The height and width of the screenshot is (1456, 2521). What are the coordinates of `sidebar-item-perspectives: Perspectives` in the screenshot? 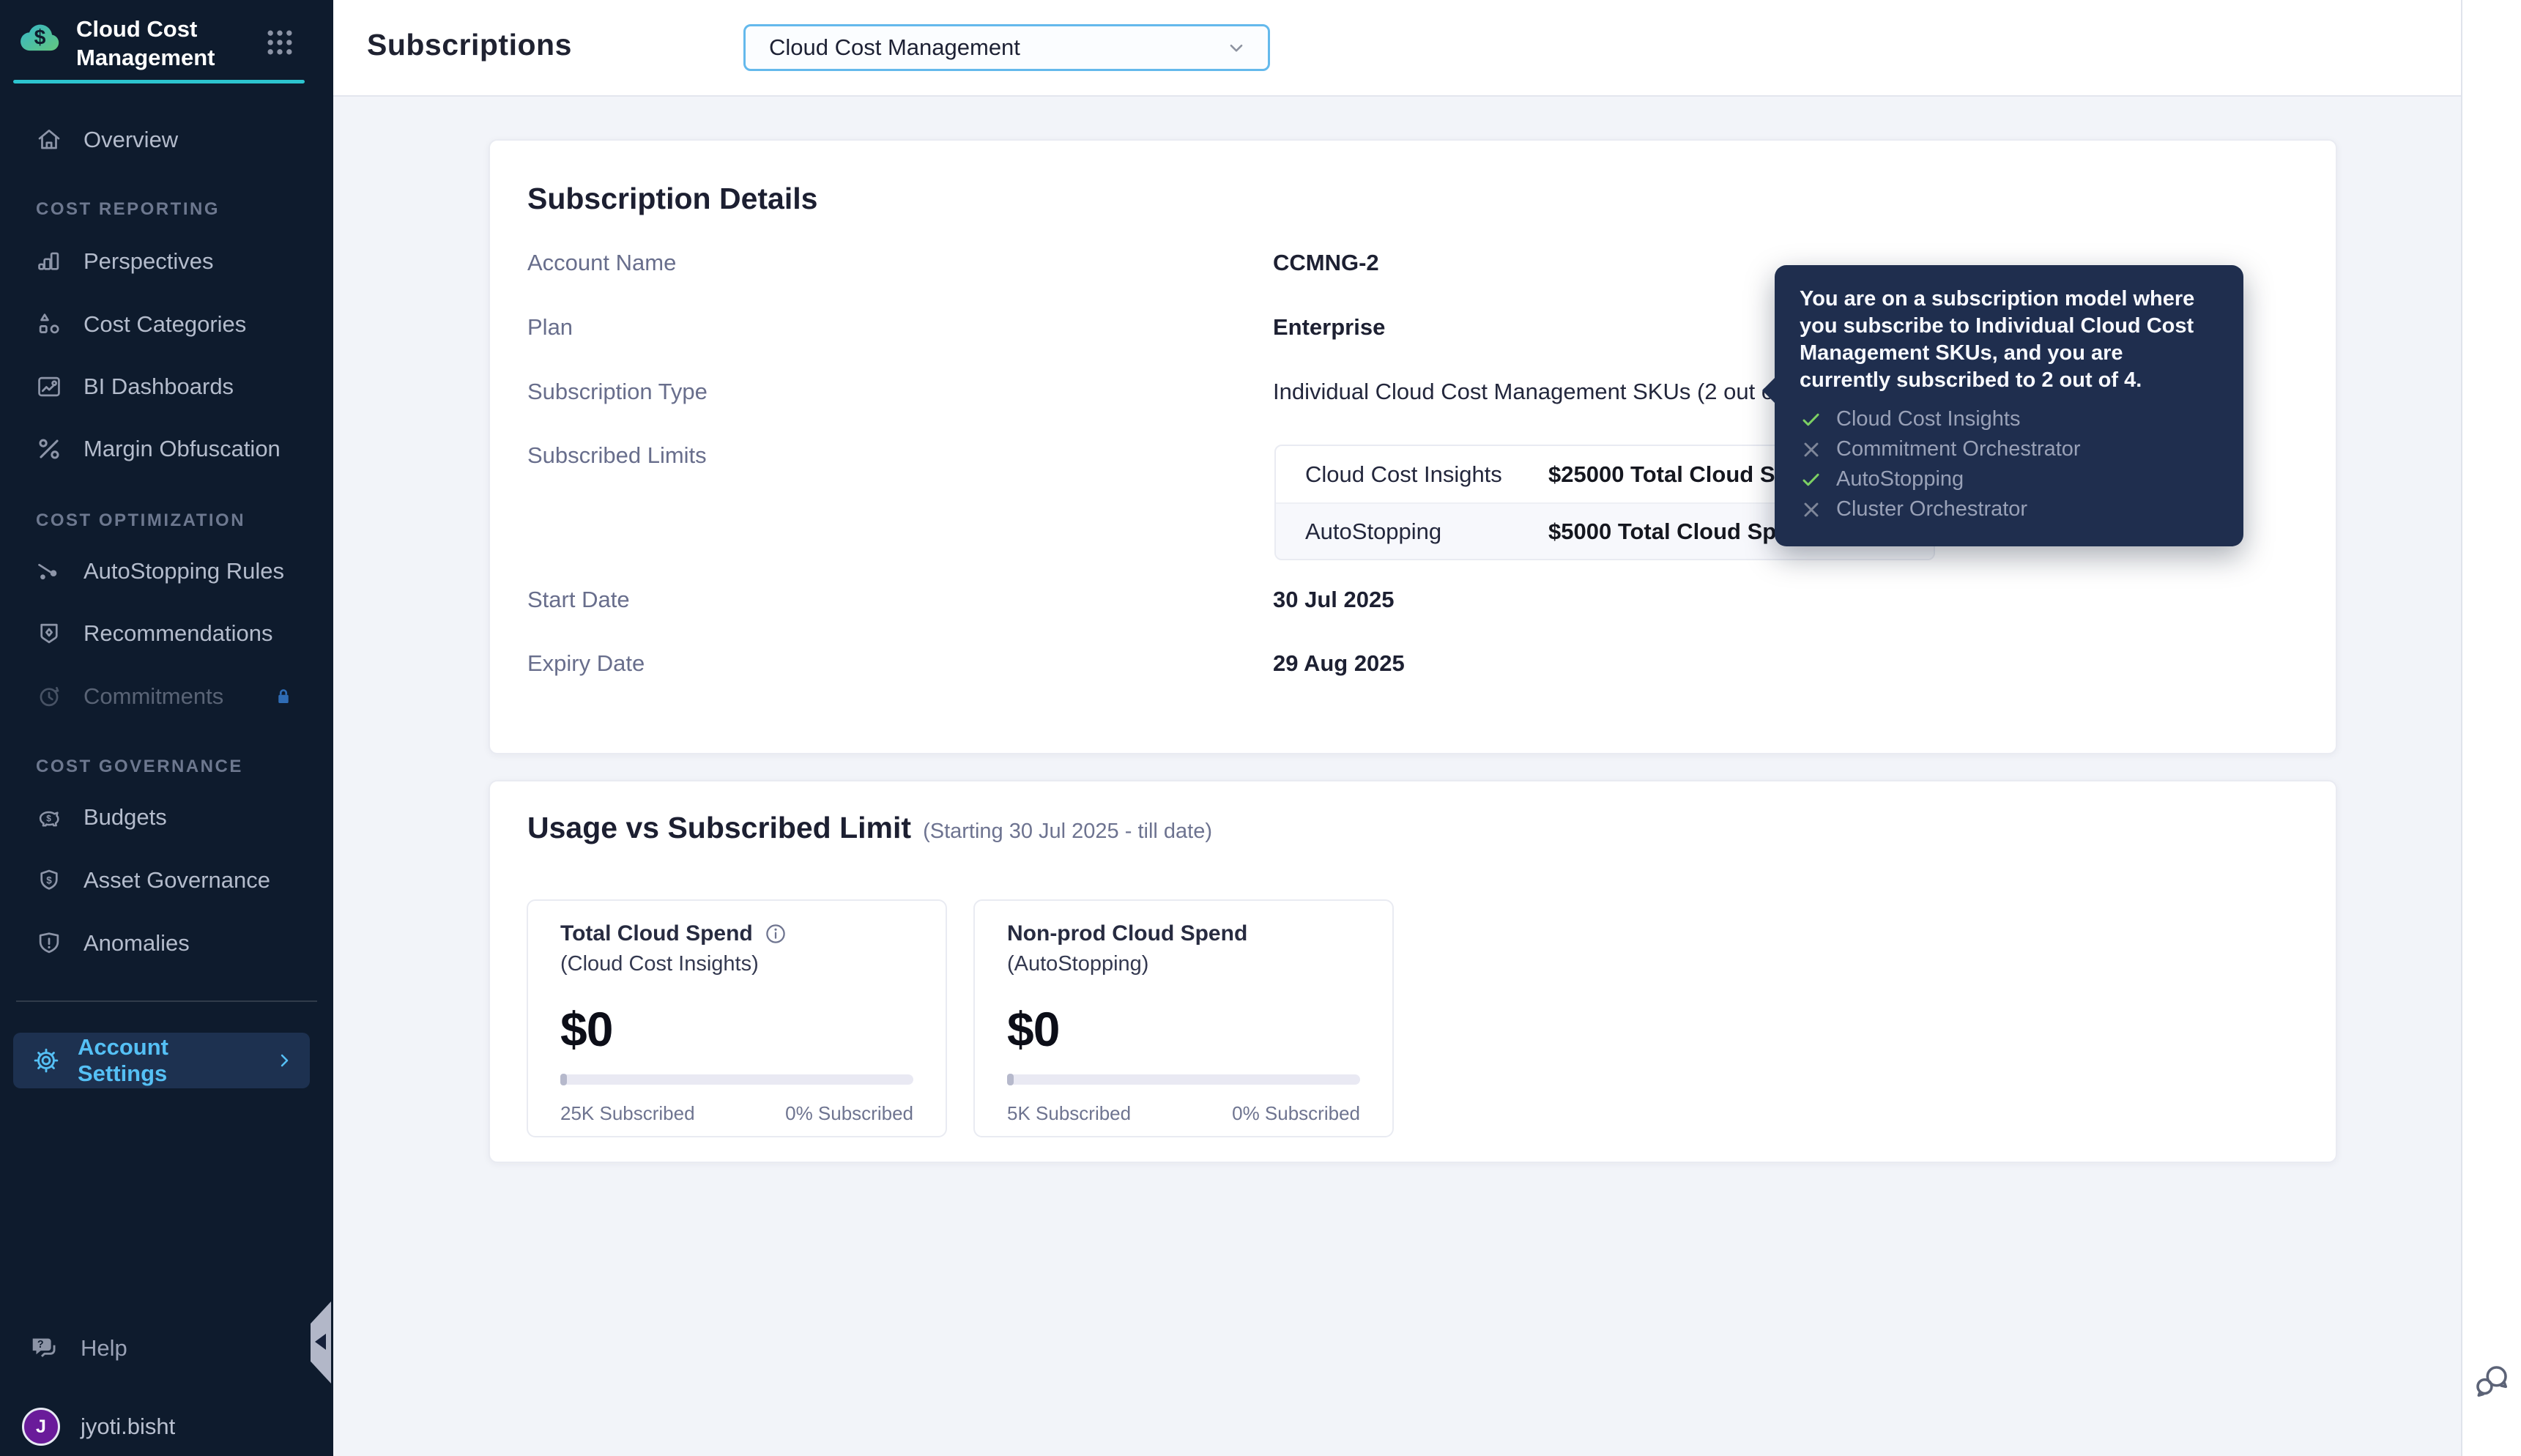 It's located at (166, 261).